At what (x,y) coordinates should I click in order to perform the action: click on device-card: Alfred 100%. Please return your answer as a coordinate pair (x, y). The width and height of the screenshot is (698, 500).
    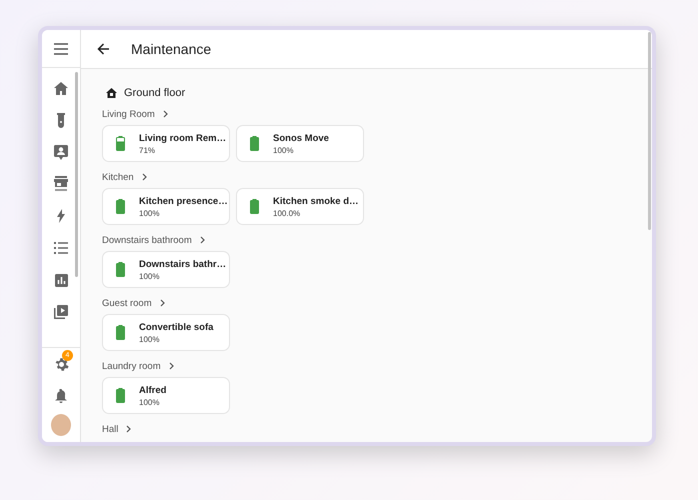
    Looking at the image, I should click on (166, 395).